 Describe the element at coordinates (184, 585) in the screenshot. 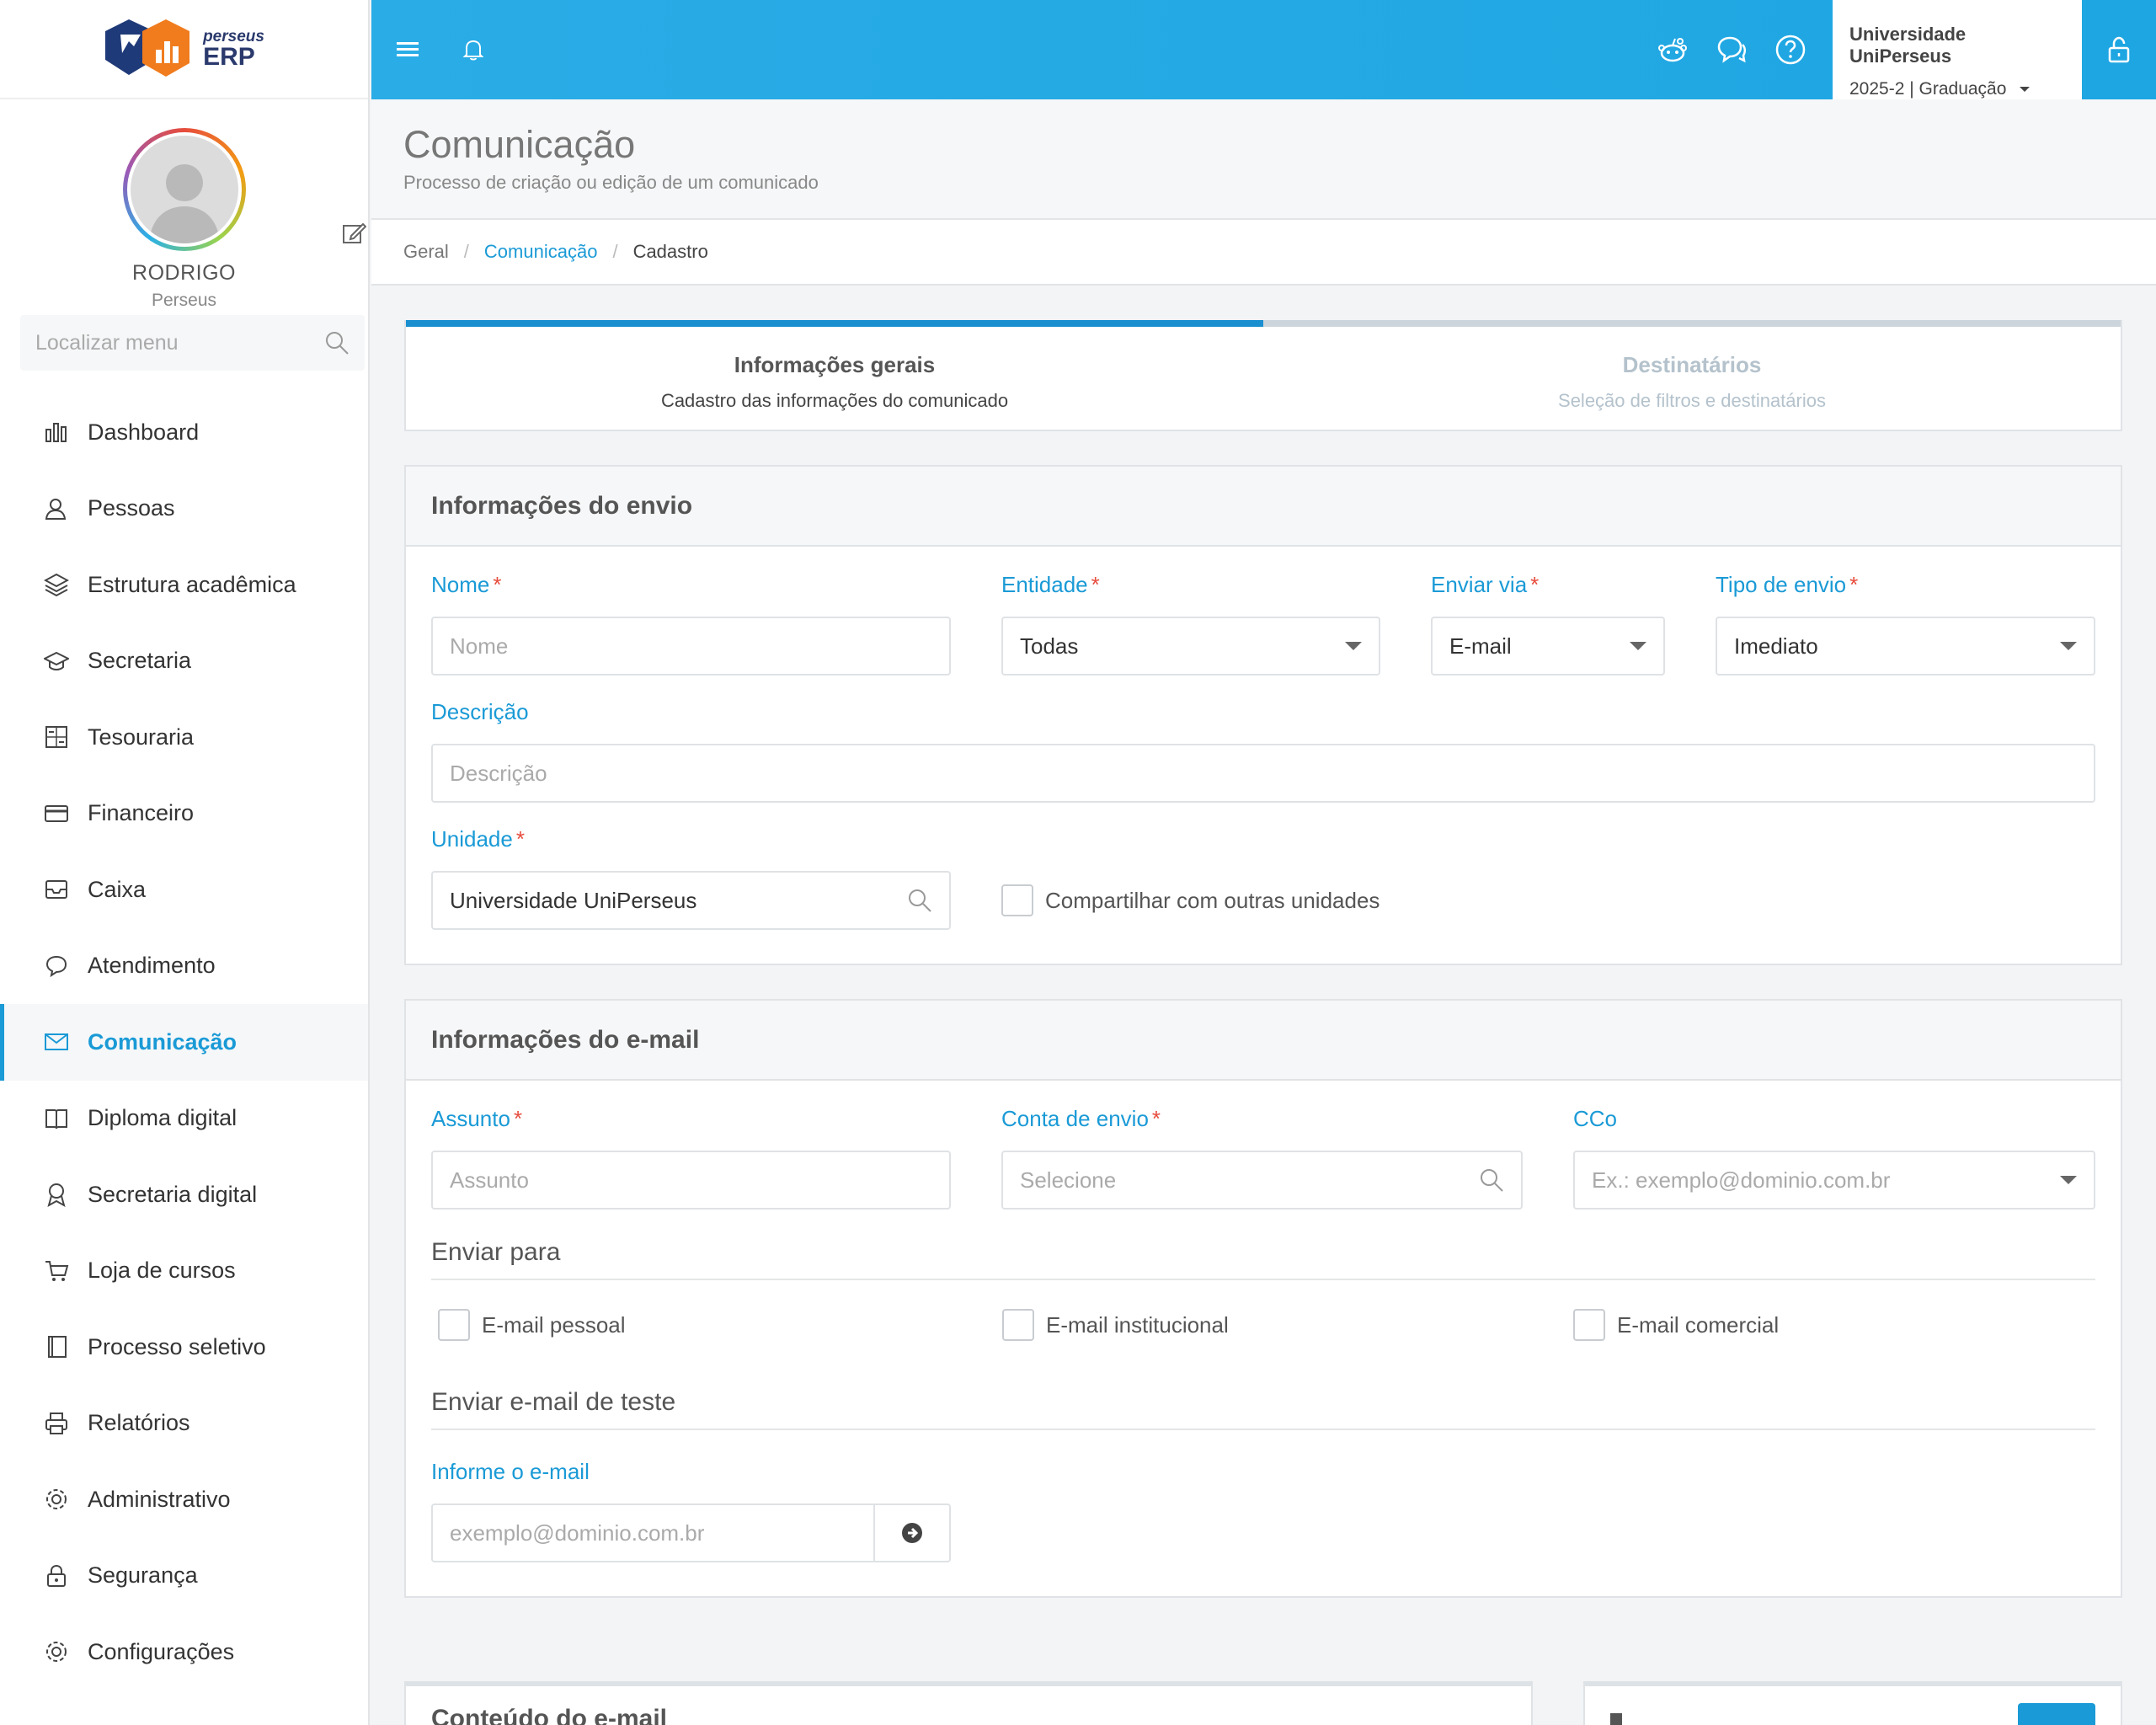

I see `menu-item-estrutura: Estrutura acadêmica` at that location.